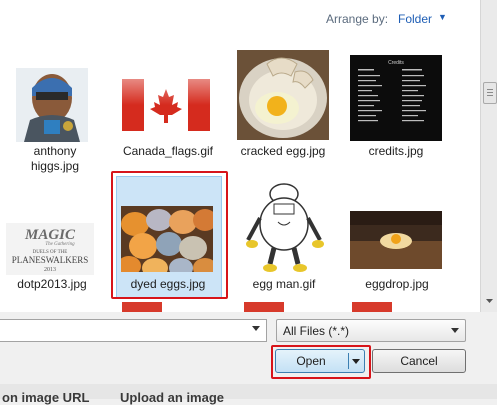 The height and width of the screenshot is (405, 497). Describe the element at coordinates (284, 227) in the screenshot. I see `egg-man-thumbnail` at that location.